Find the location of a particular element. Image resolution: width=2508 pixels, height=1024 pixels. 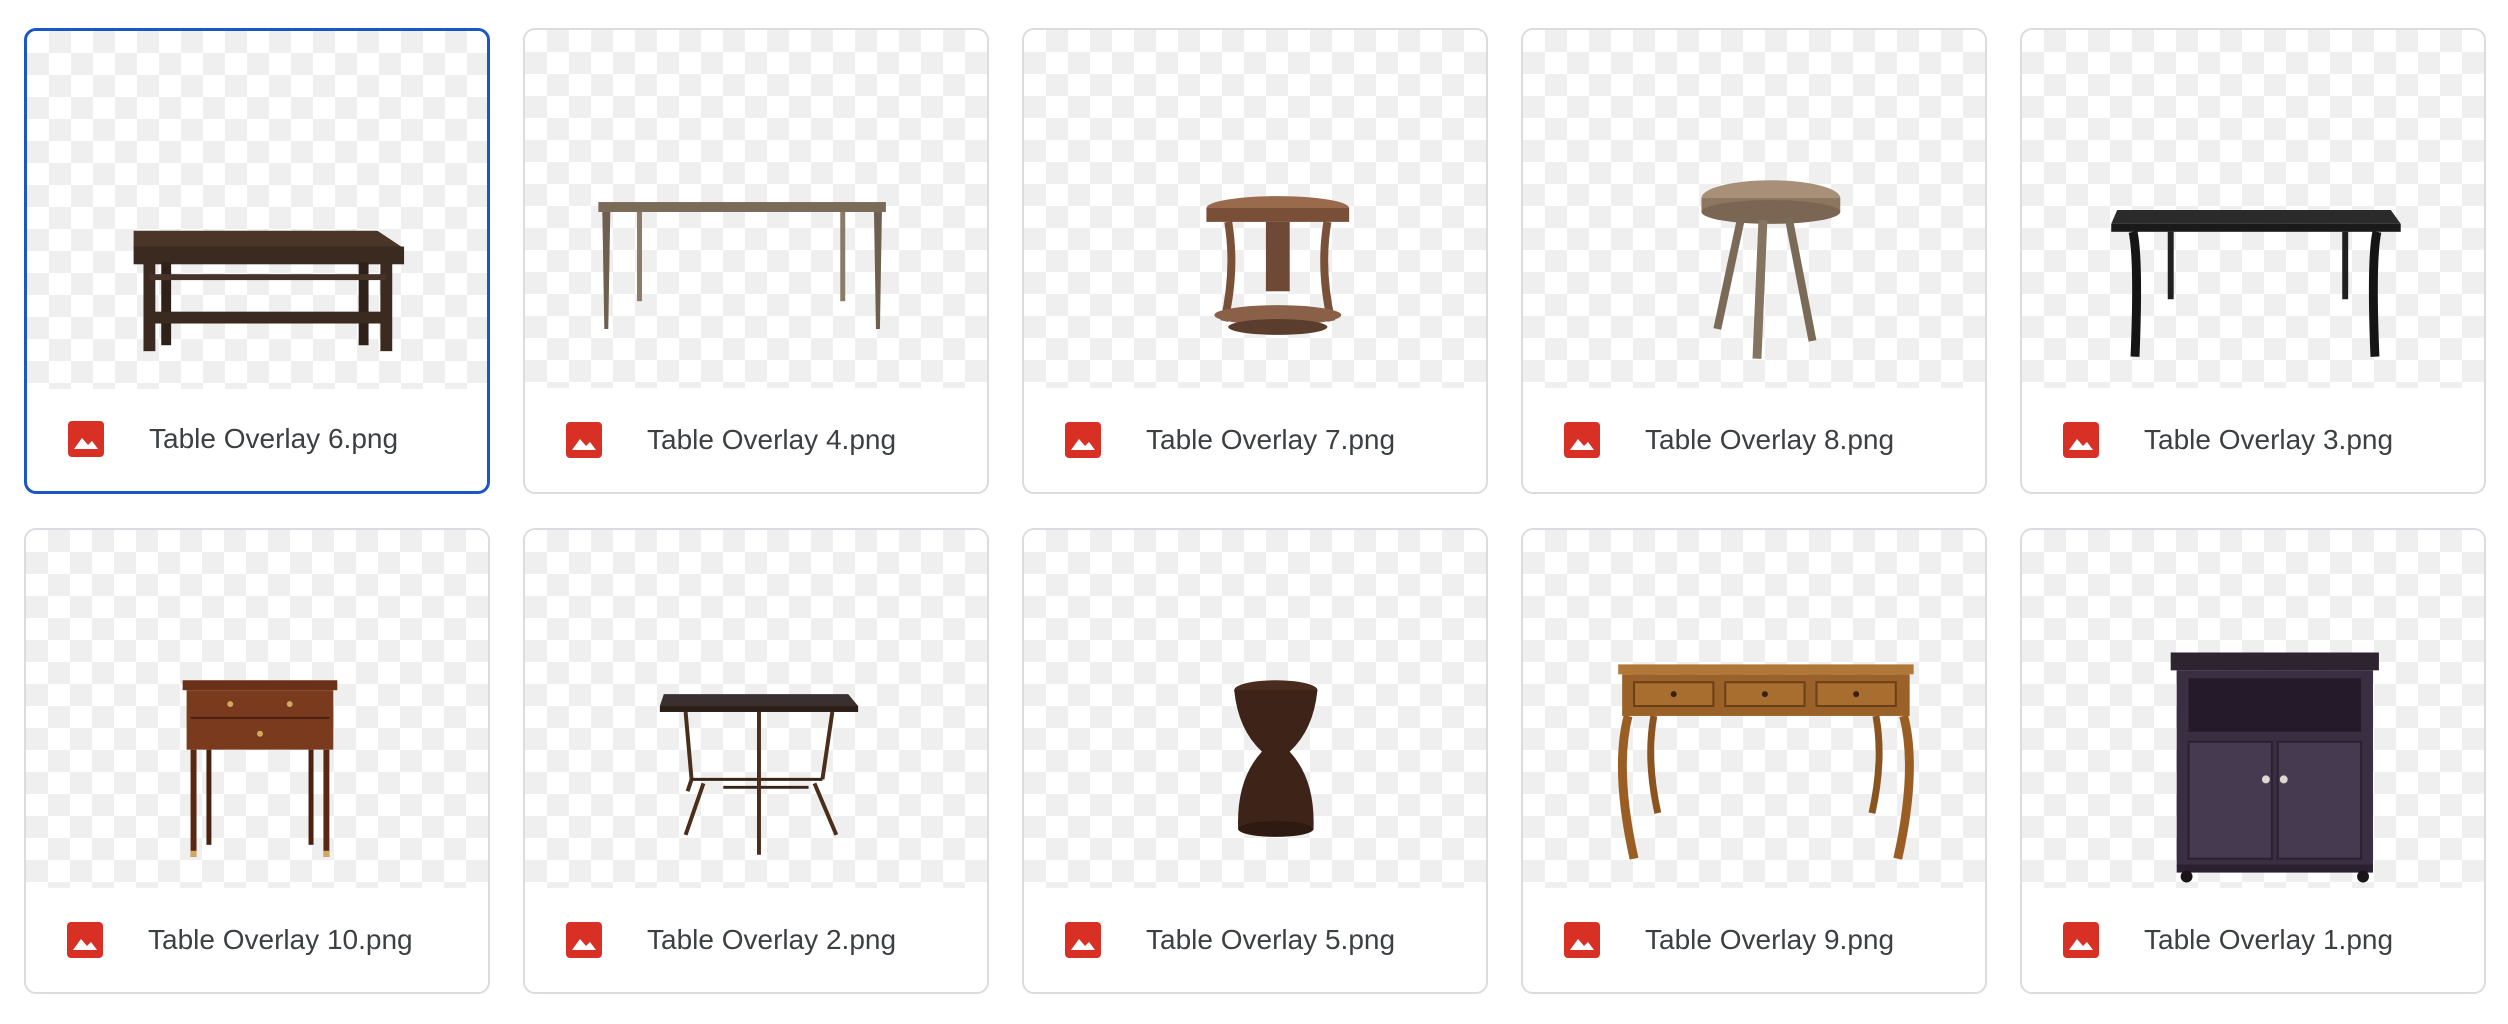

file-card: Table Overlay 1.png is located at coordinates (2253, 761).